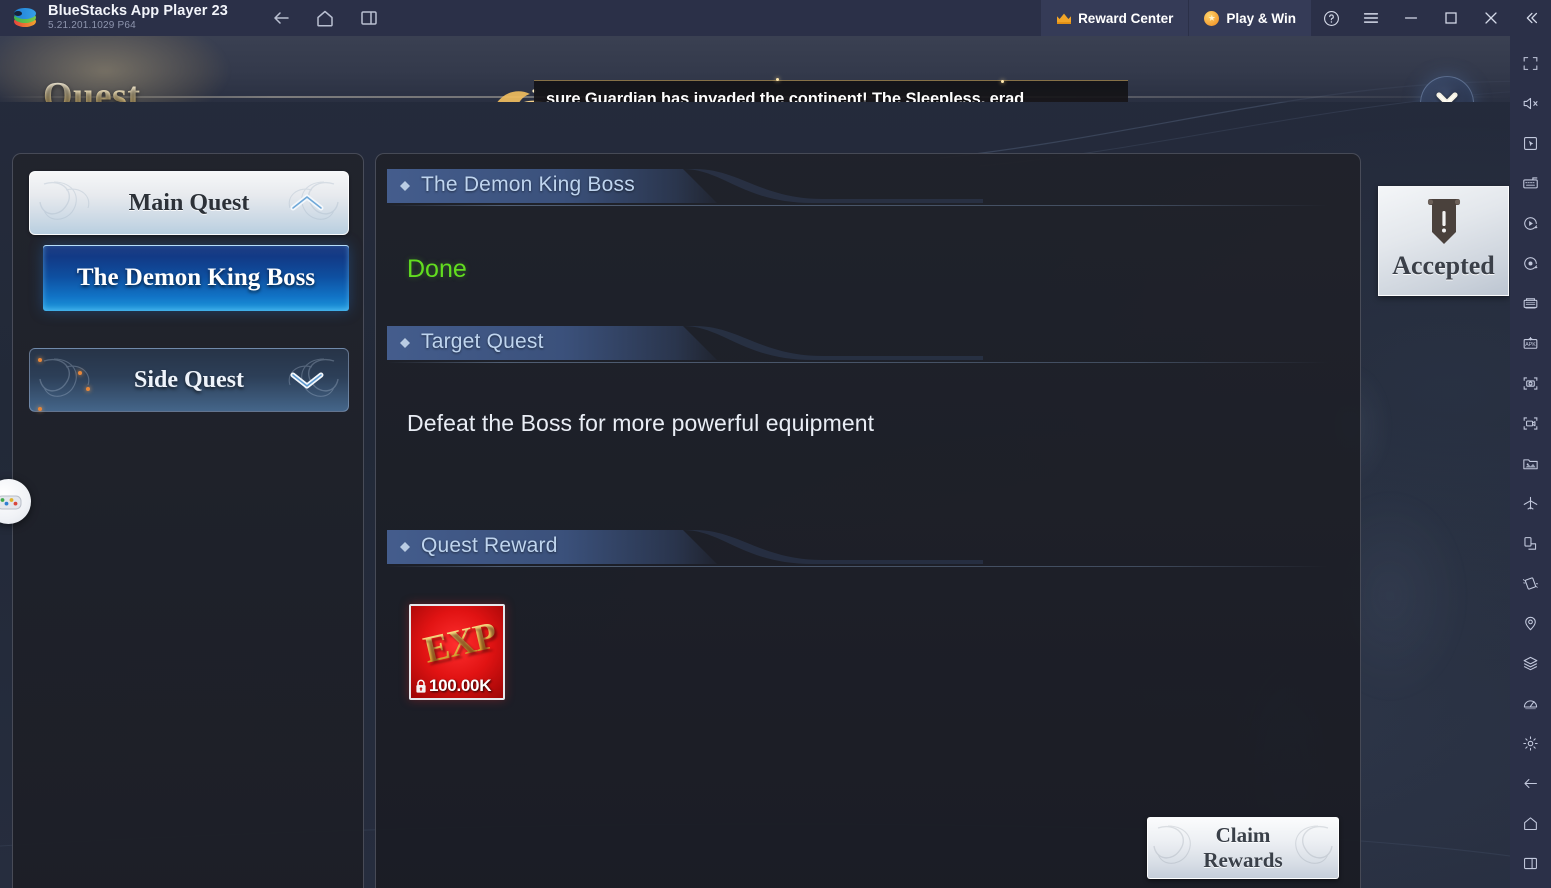  I want to click on quest-banner-icon, so click(1443, 221).